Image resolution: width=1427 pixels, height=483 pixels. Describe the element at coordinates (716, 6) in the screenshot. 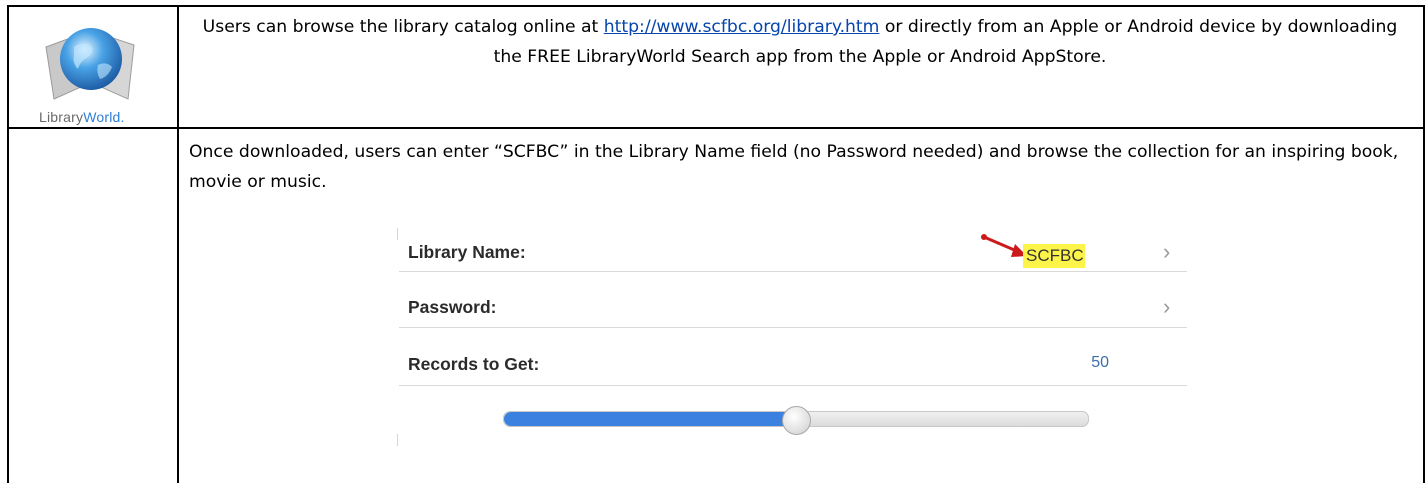

I see `table-border-top` at that location.